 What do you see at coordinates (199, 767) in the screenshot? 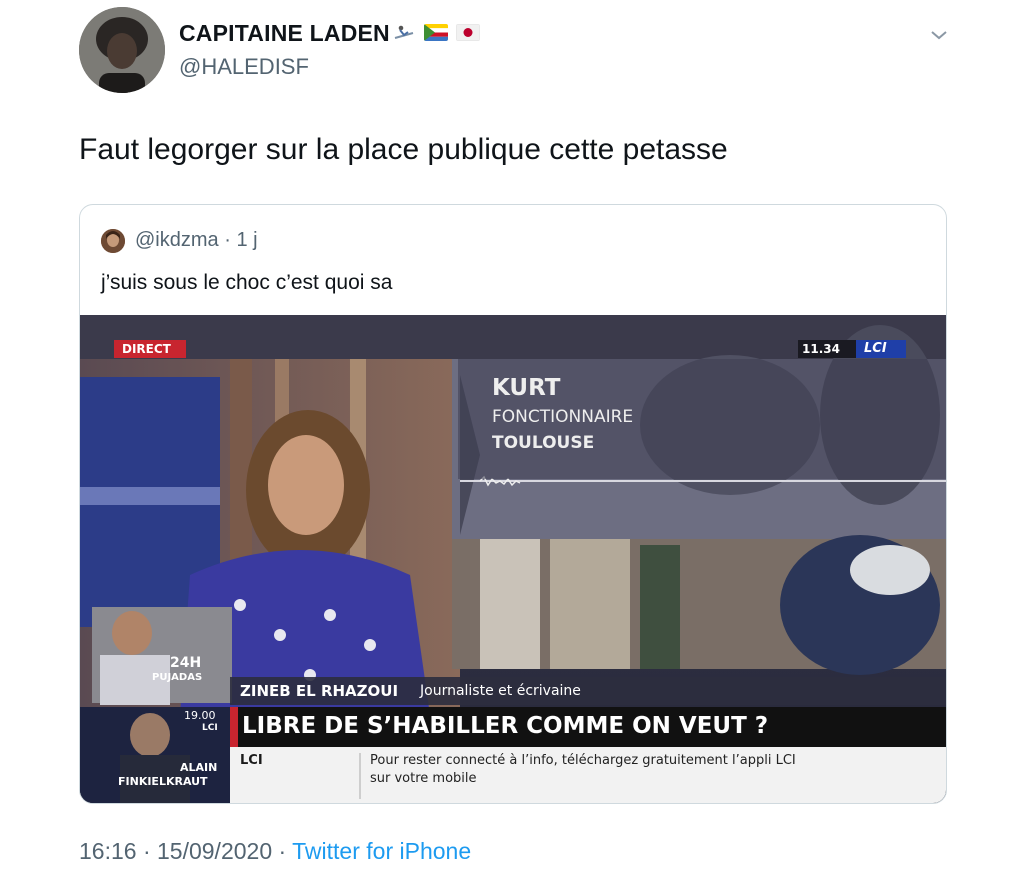
I see `promo-alain: ALAIN` at bounding box center [199, 767].